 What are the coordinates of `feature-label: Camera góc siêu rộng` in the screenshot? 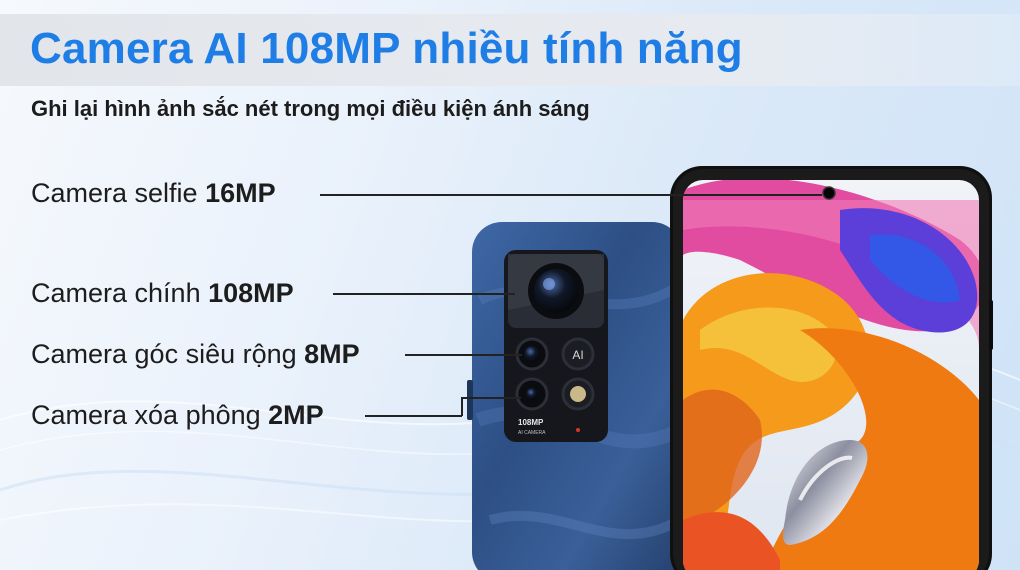 It's located at (168, 354).